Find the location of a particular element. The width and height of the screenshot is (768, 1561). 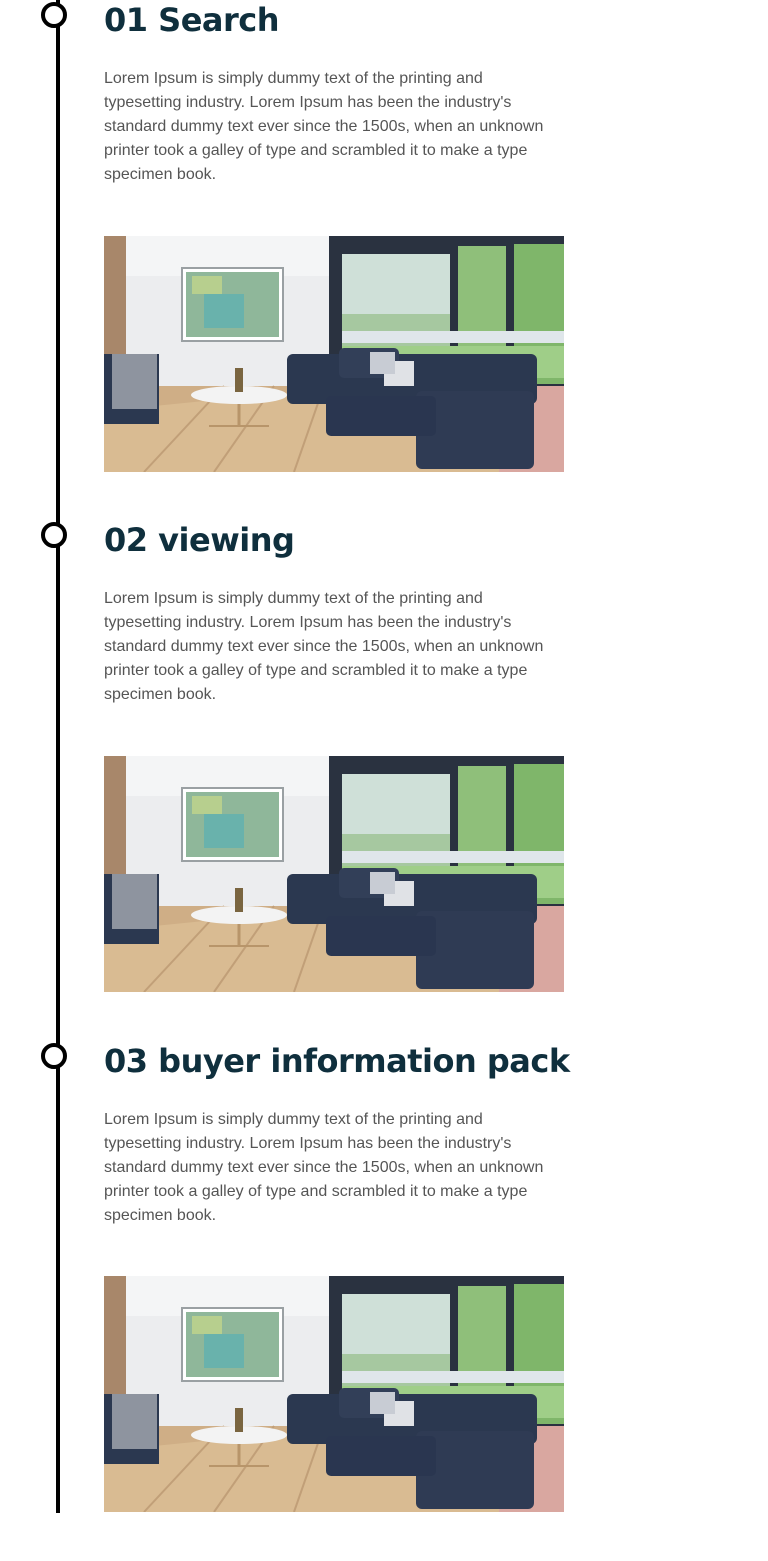

step-title: 02 viewing is located at coordinates (199, 540).